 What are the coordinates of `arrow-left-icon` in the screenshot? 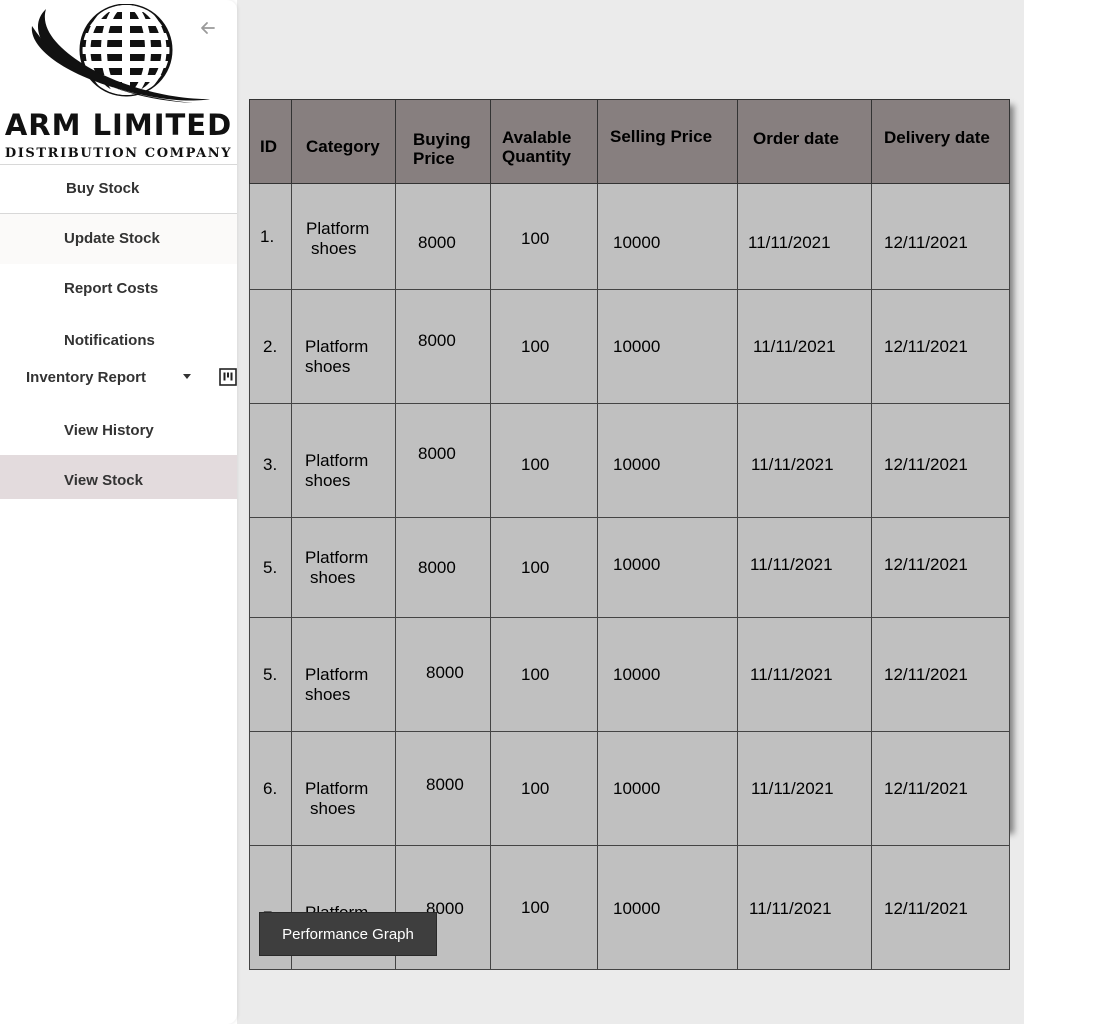 It's located at (208, 28).